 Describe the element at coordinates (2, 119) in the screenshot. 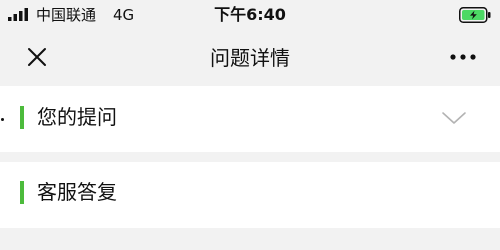

I see `bullet-dot` at that location.